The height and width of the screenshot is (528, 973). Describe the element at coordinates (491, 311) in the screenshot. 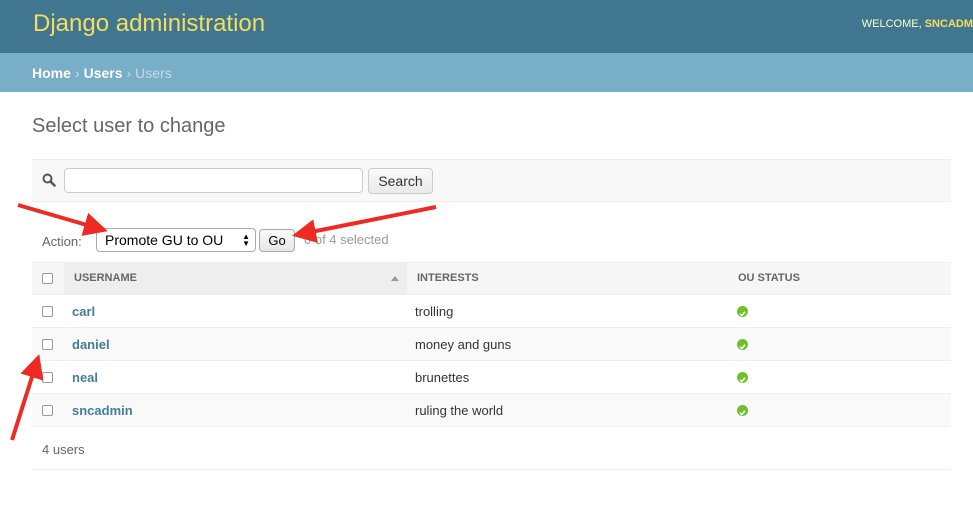

I see `table-row: carl trolling` at that location.